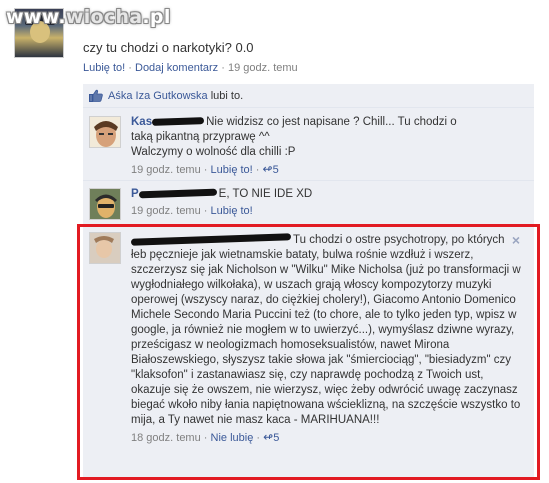 This screenshot has height=483, width=549. Describe the element at coordinates (232, 438) in the screenshot. I see `comment-unlike-link: Nie lubię` at that location.